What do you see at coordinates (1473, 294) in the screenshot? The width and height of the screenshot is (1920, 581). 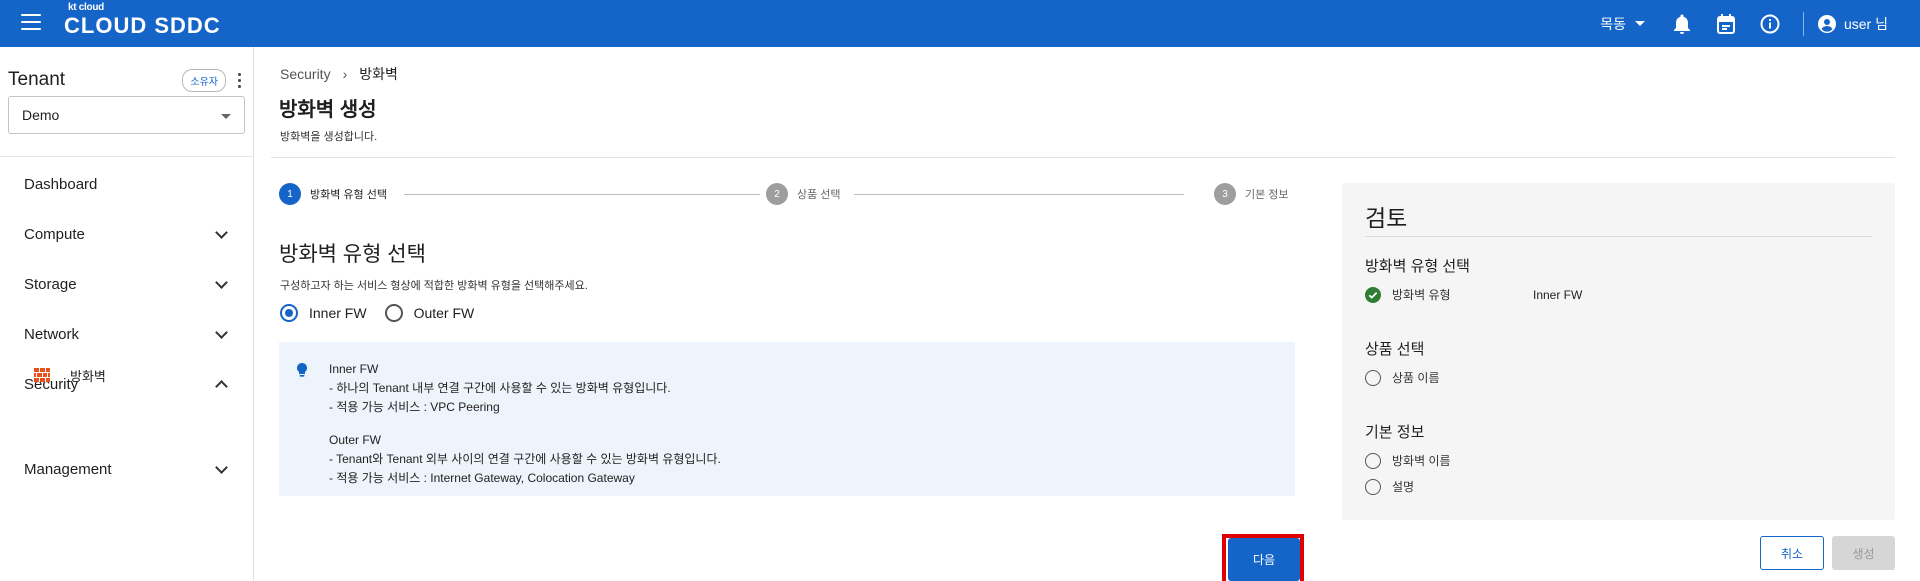 I see `review-row-fw-type: 방화벽 유형 Inner FW` at bounding box center [1473, 294].